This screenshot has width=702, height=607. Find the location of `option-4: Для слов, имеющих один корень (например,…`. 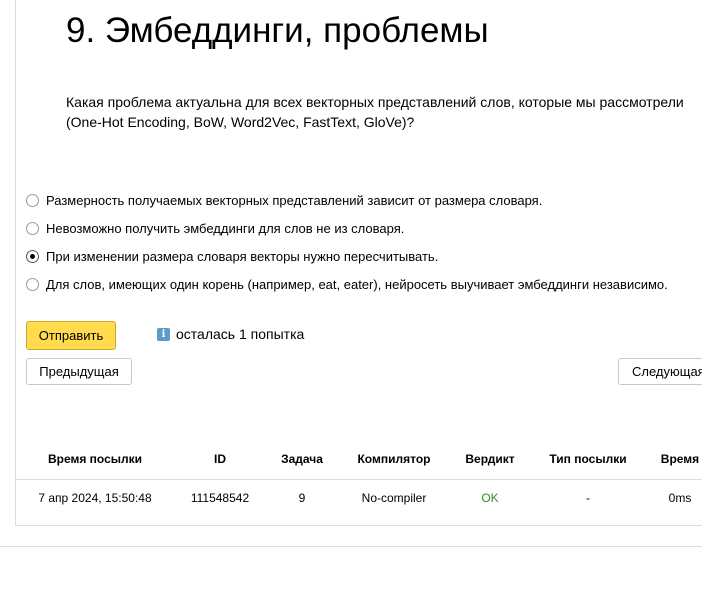

option-4: Для слов, имеющих один корень (например,… is located at coordinates (347, 284).